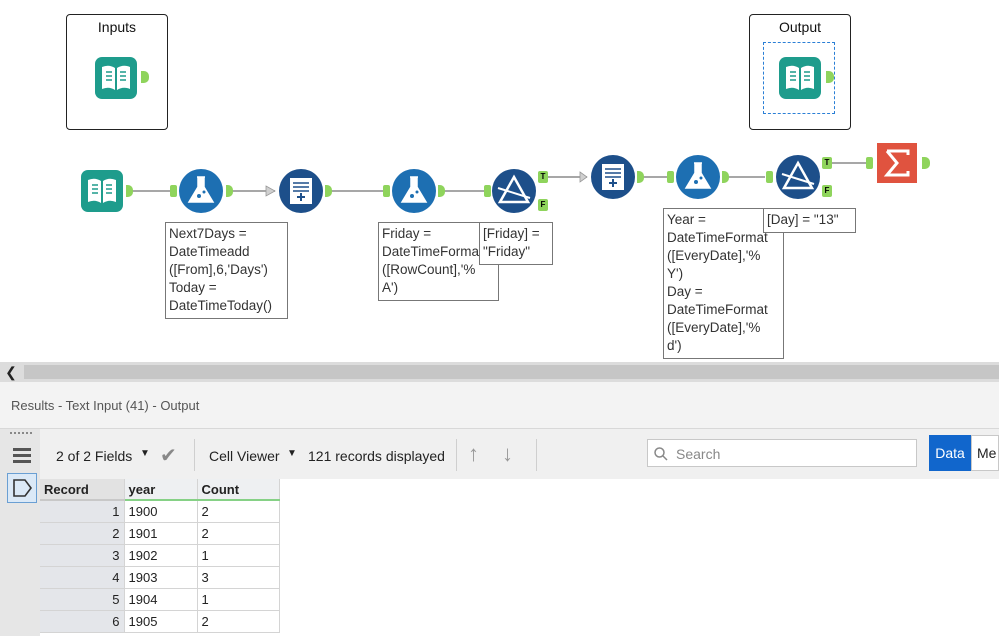 The height and width of the screenshot is (636, 999). I want to click on record-cell: 1, so click(82, 511).